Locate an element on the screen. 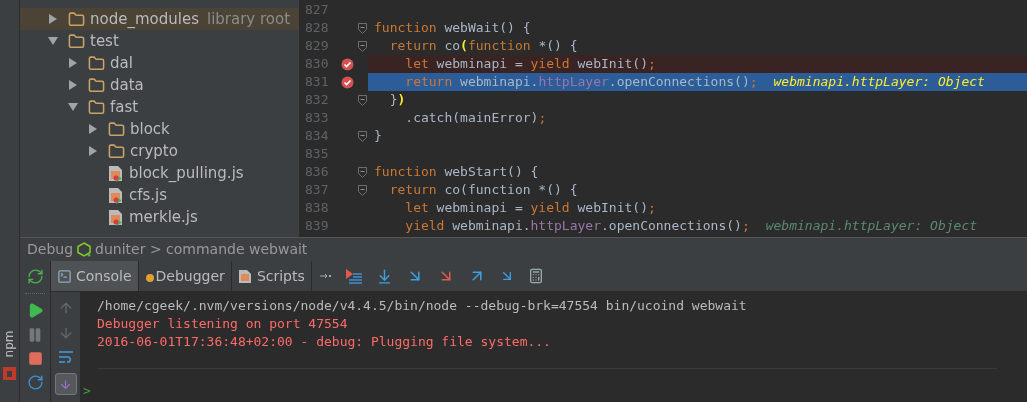  pin-icon is located at coordinates (325, 276).